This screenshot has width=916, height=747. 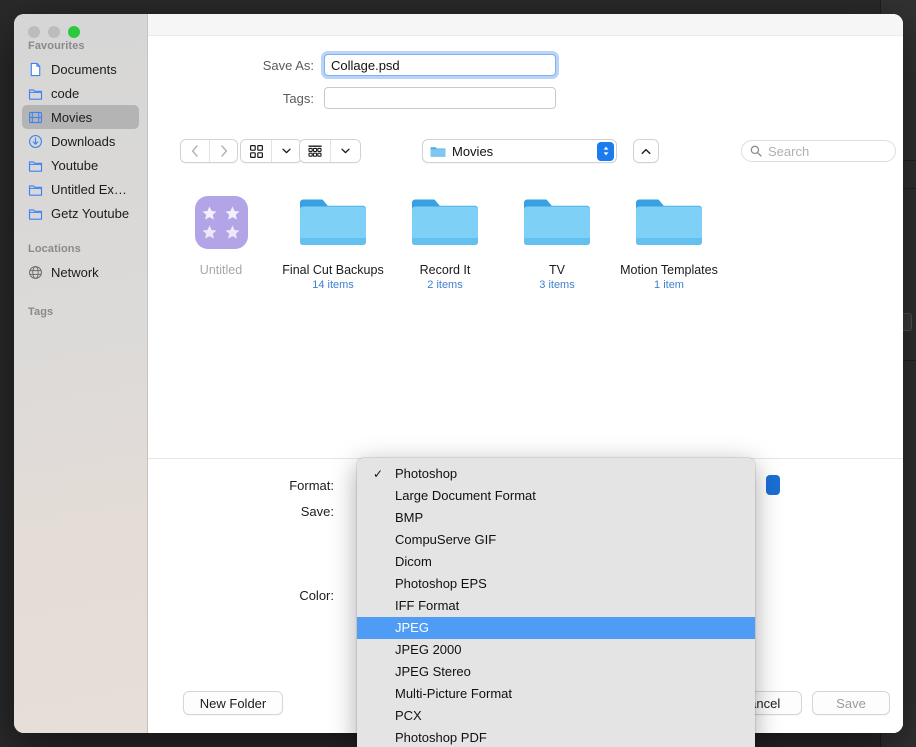 I want to click on menu-item-dicom: Dicom, so click(x=556, y=562).